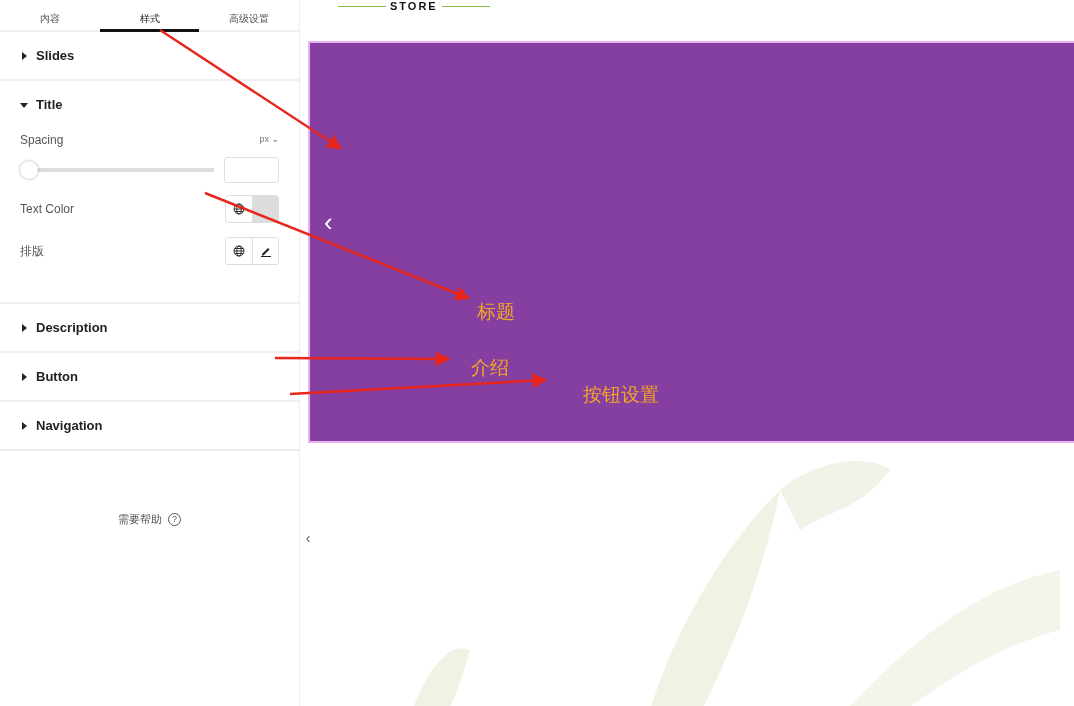  I want to click on section-header: Slides, so click(149, 55).